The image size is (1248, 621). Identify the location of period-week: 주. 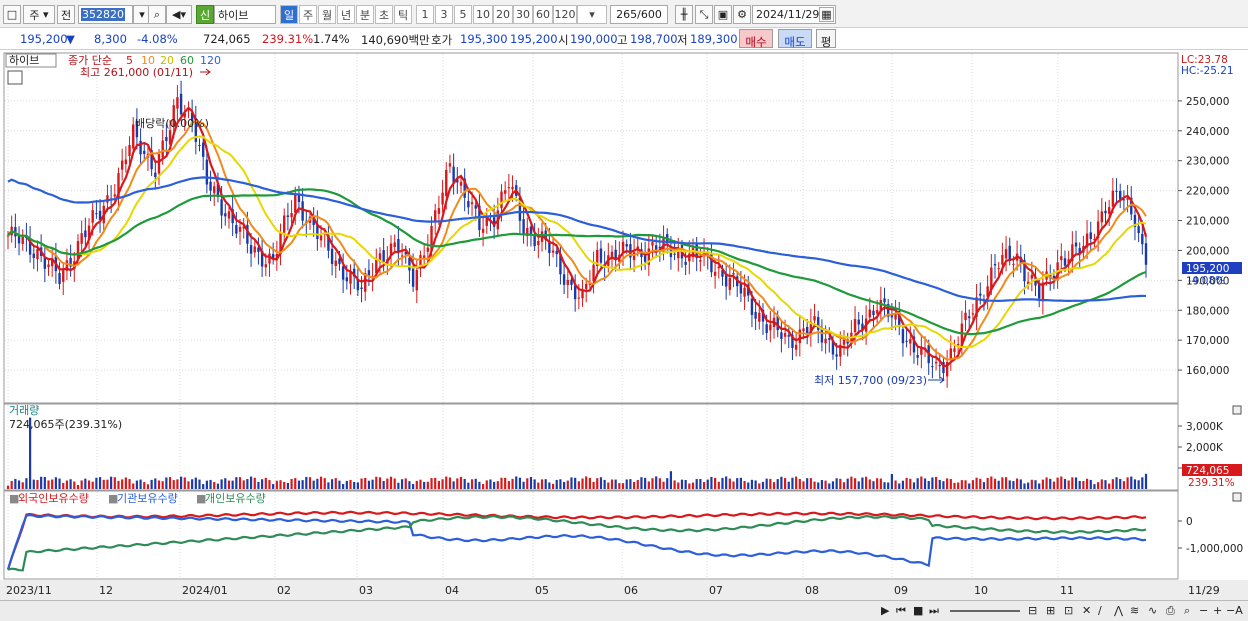
(308, 14).